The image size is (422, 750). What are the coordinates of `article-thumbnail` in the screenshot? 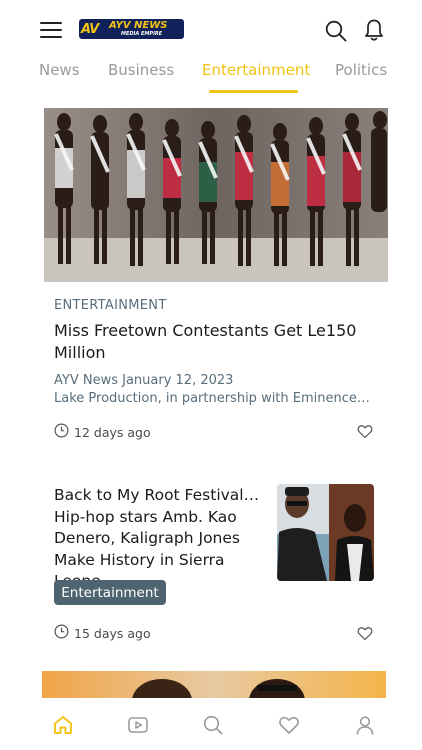 It's located at (325, 532).